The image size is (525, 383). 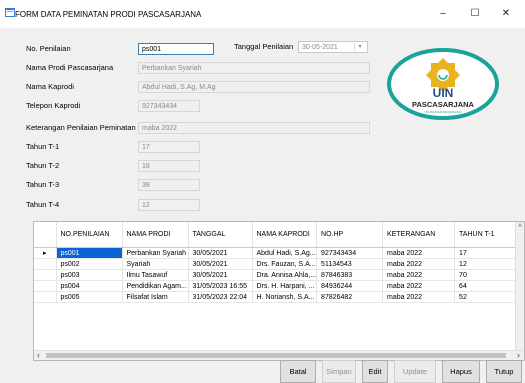 I want to click on nama-prodi-field: Perbankan Syariah, so click(x=254, y=68).